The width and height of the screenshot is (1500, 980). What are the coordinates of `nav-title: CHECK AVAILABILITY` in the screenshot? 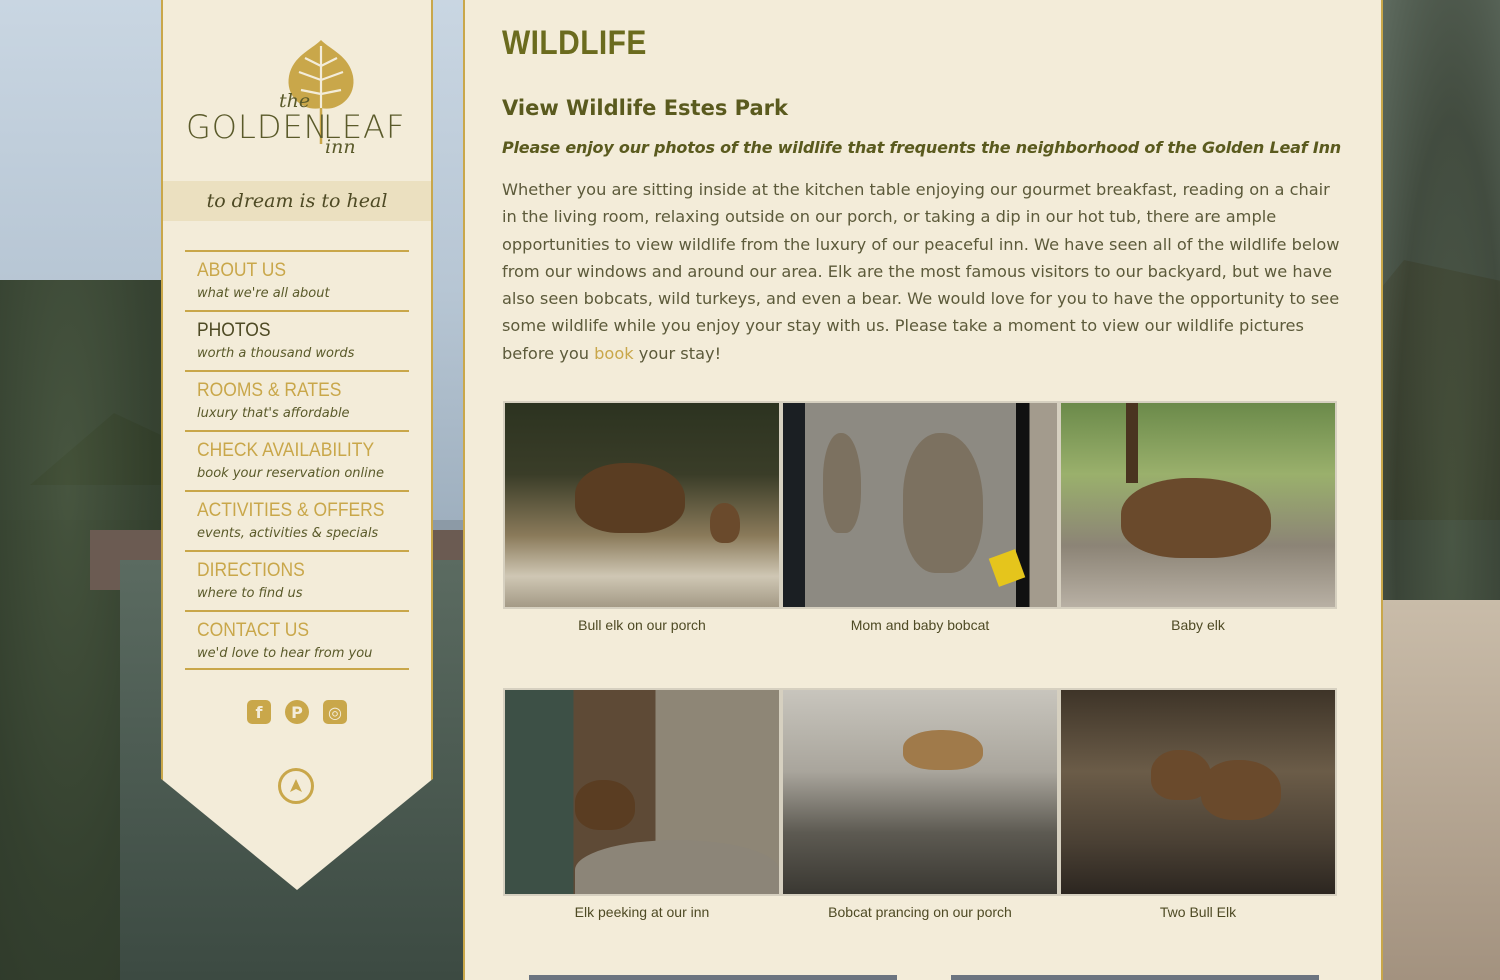 It's located at (286, 450).